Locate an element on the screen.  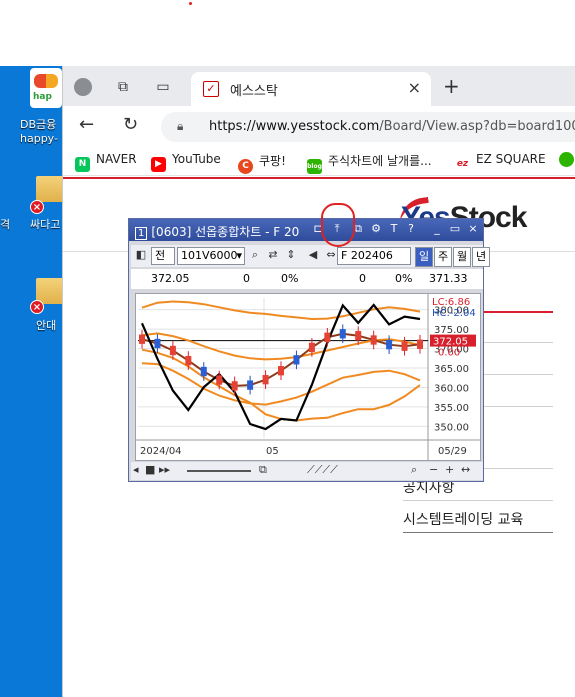
menu-item-systrading-edu: 시스템트레이딩 교육 is located at coordinates (478, 518).